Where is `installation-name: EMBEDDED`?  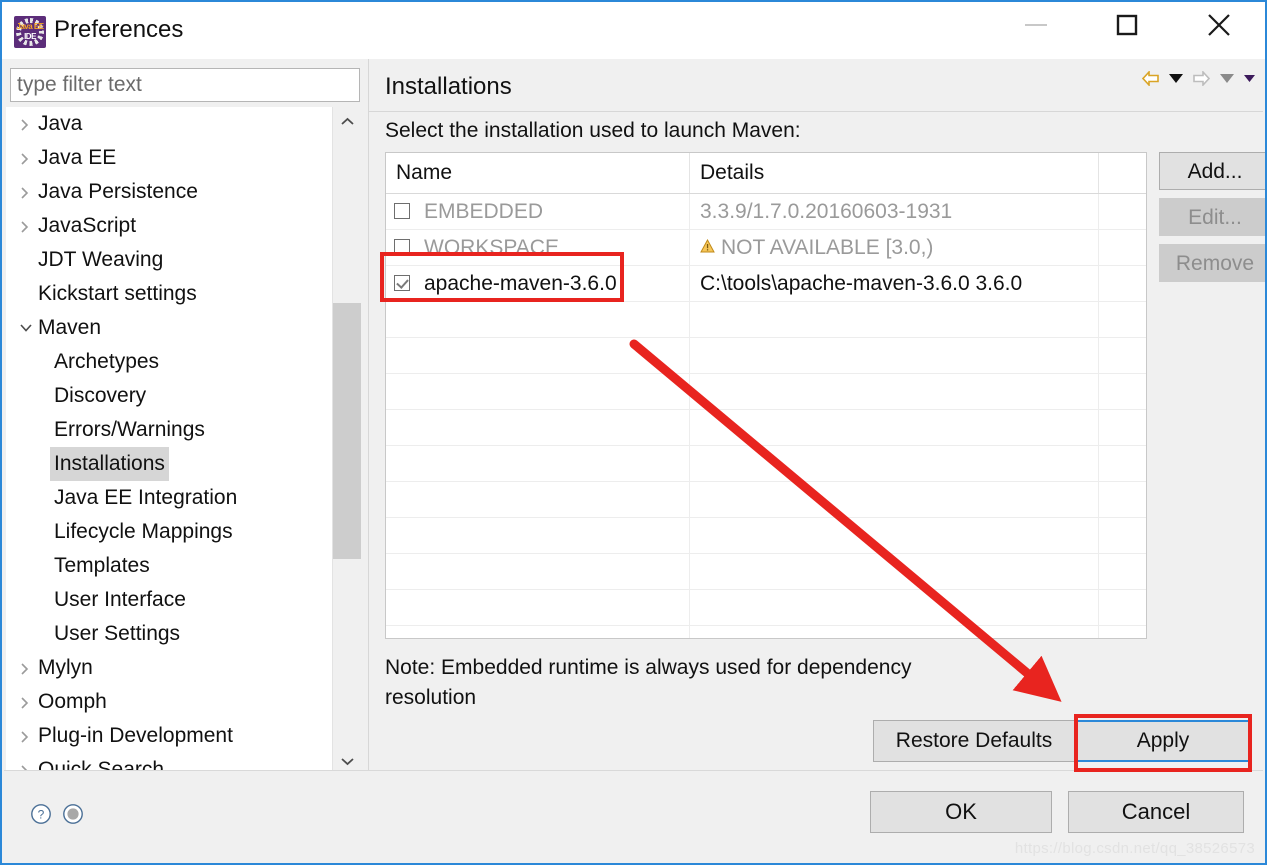 installation-name: EMBEDDED is located at coordinates (484, 211).